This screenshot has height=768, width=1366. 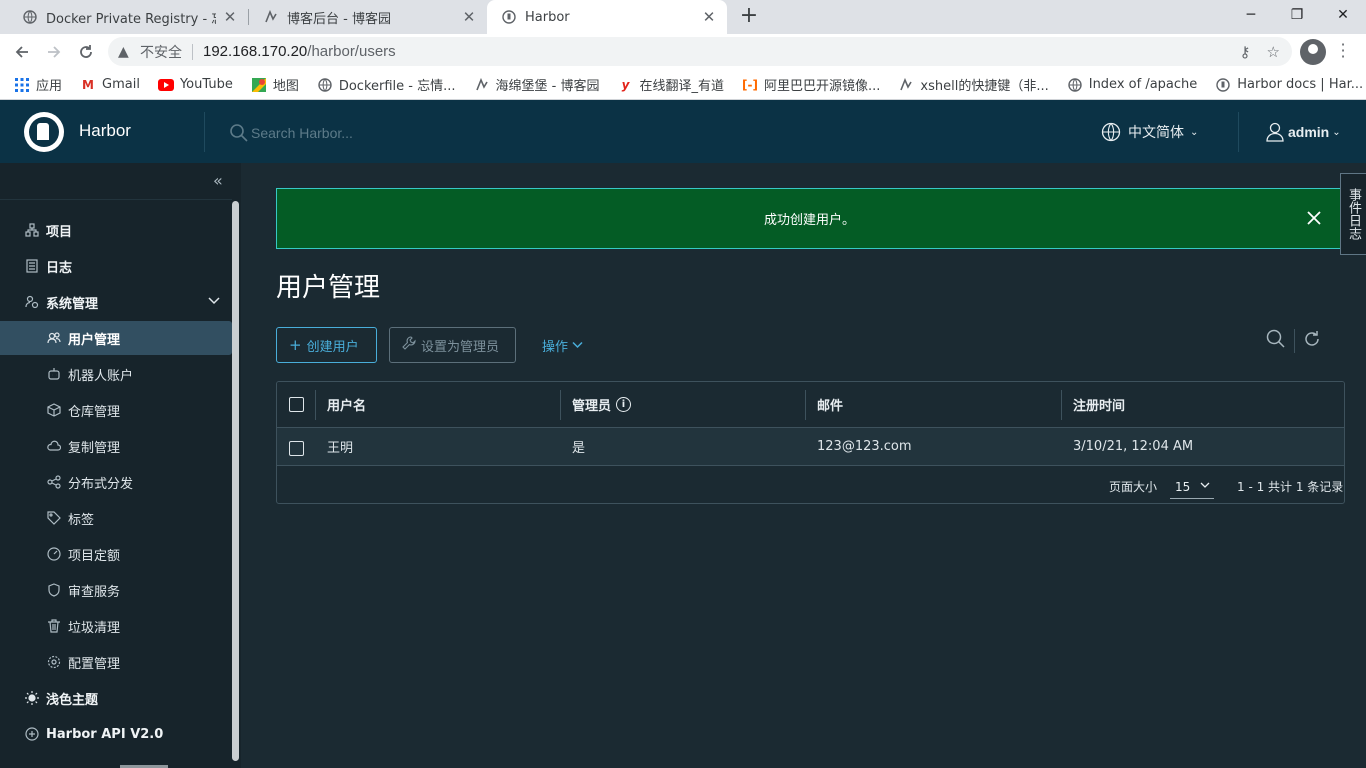 I want to click on bookmark-apache: Index of /apache, so click(x=1132, y=85).